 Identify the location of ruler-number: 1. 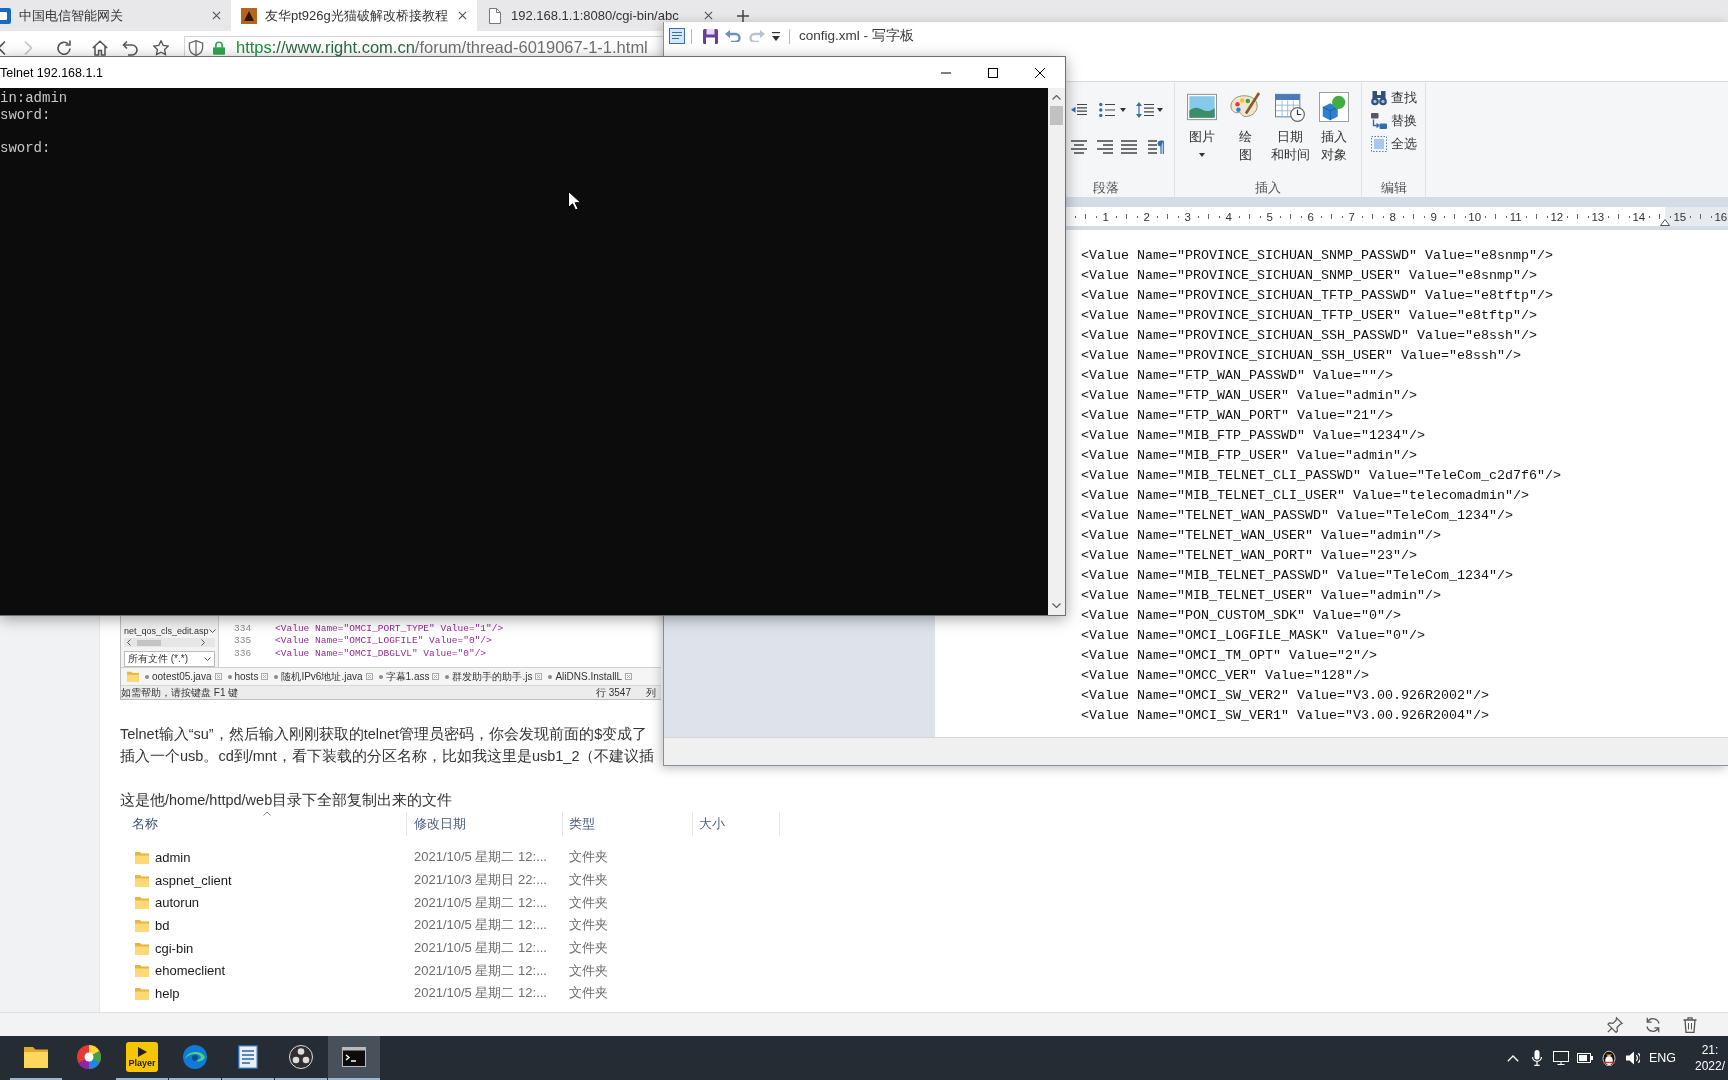
(1105, 216).